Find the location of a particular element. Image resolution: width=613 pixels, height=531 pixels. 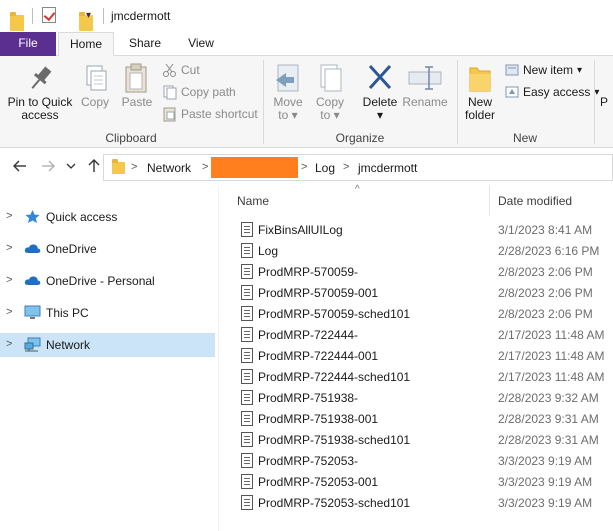

file-row: ProdMRP-751938-sched101 2/28/2023 9:31 AM is located at coordinates (416, 440).